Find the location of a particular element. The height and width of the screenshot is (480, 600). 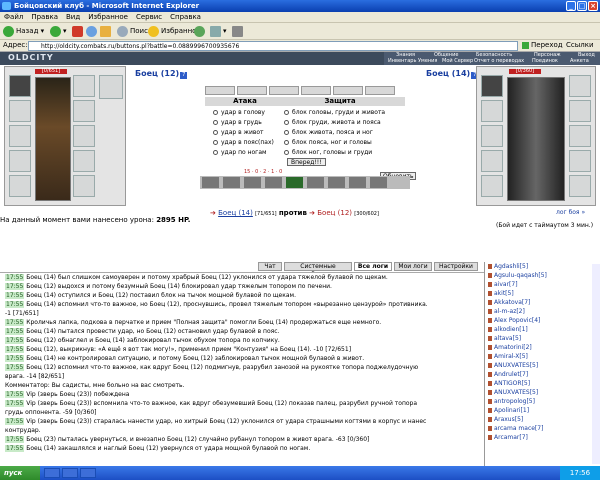

forward-button: ▾ is located at coordinates (58, 31).